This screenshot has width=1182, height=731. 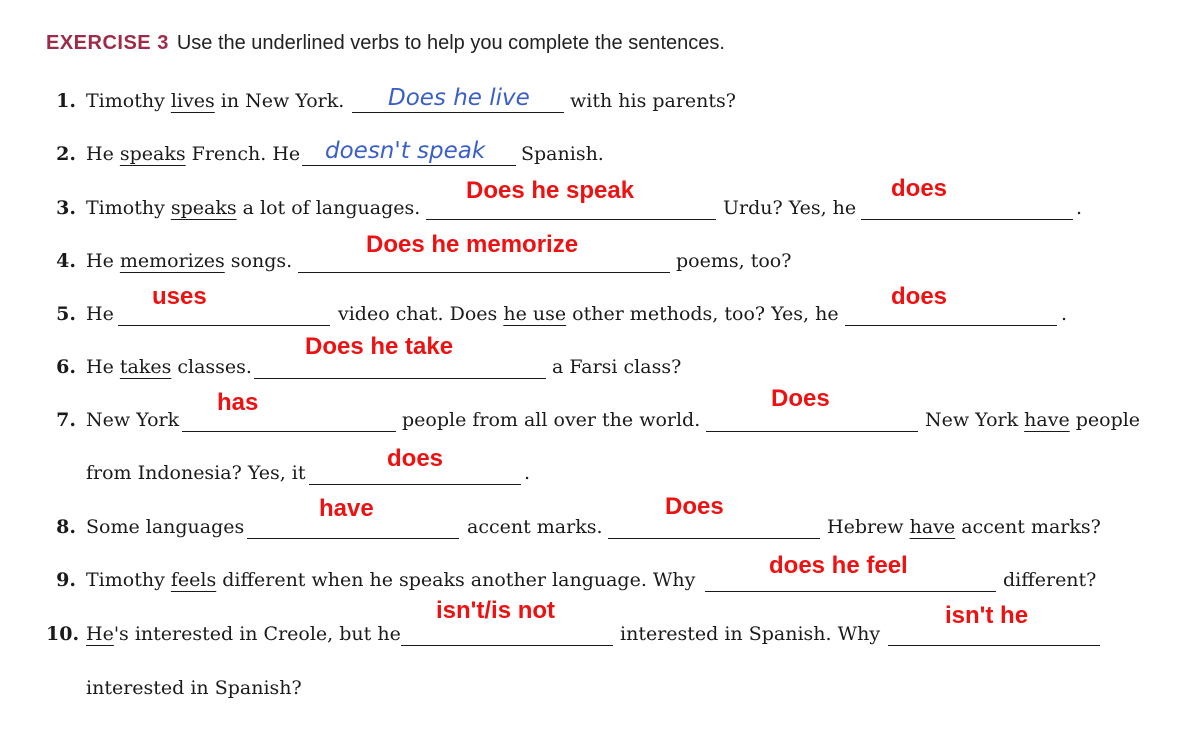 I want to click on item-number: 9., so click(x=66, y=580).